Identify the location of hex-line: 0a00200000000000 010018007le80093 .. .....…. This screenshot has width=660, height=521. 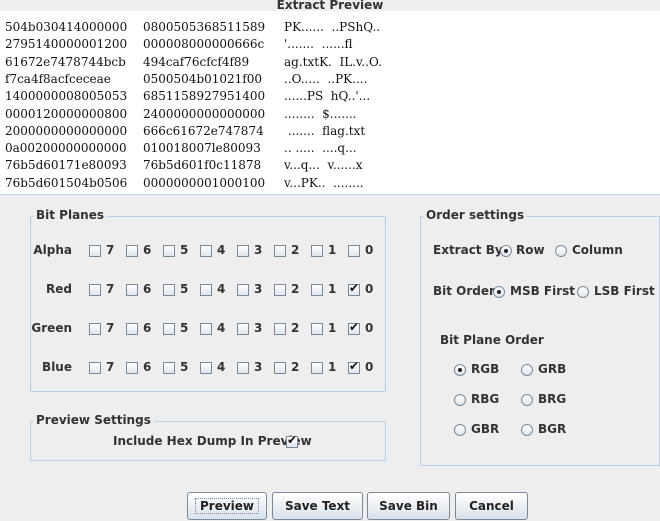
(330, 148).